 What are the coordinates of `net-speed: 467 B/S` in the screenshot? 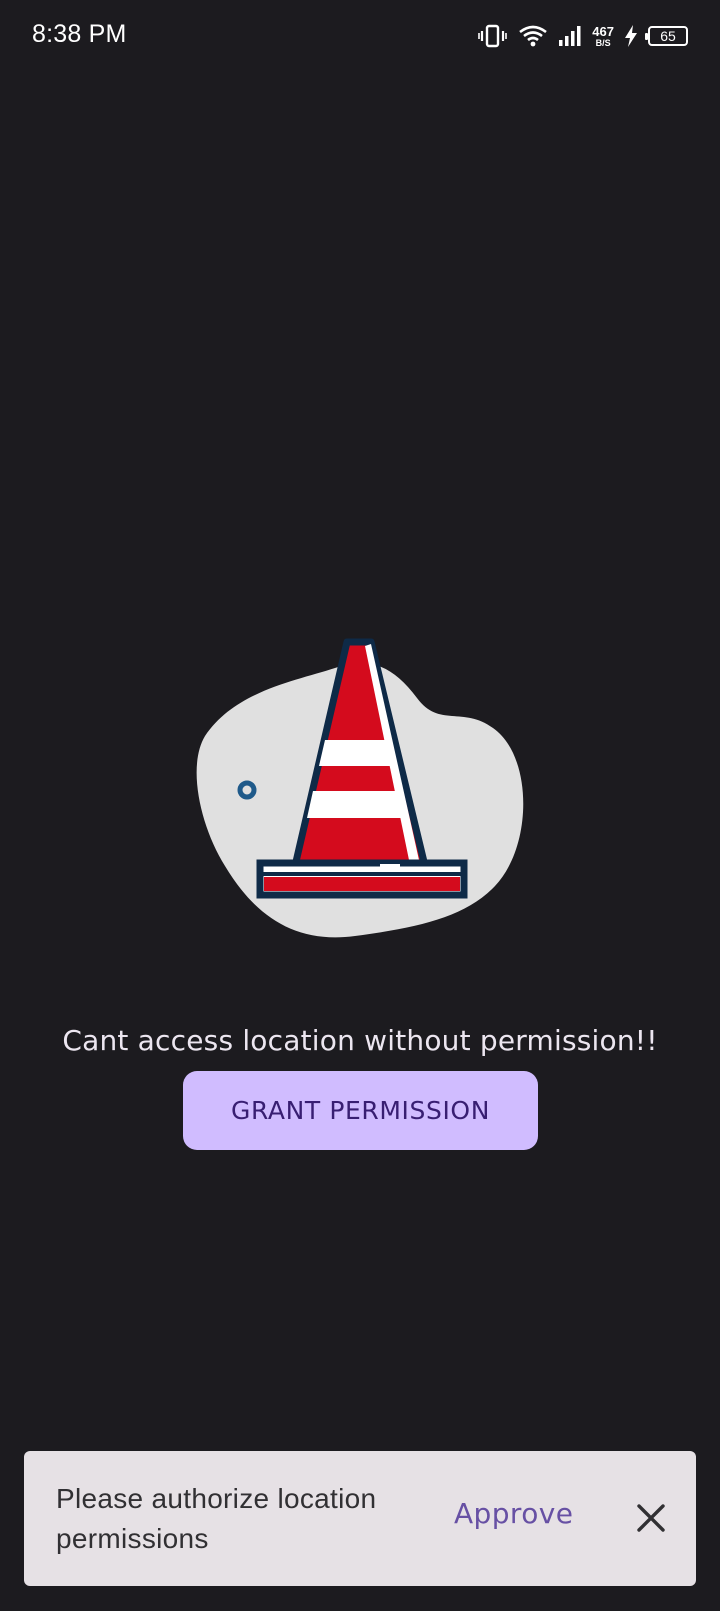 It's located at (603, 36).